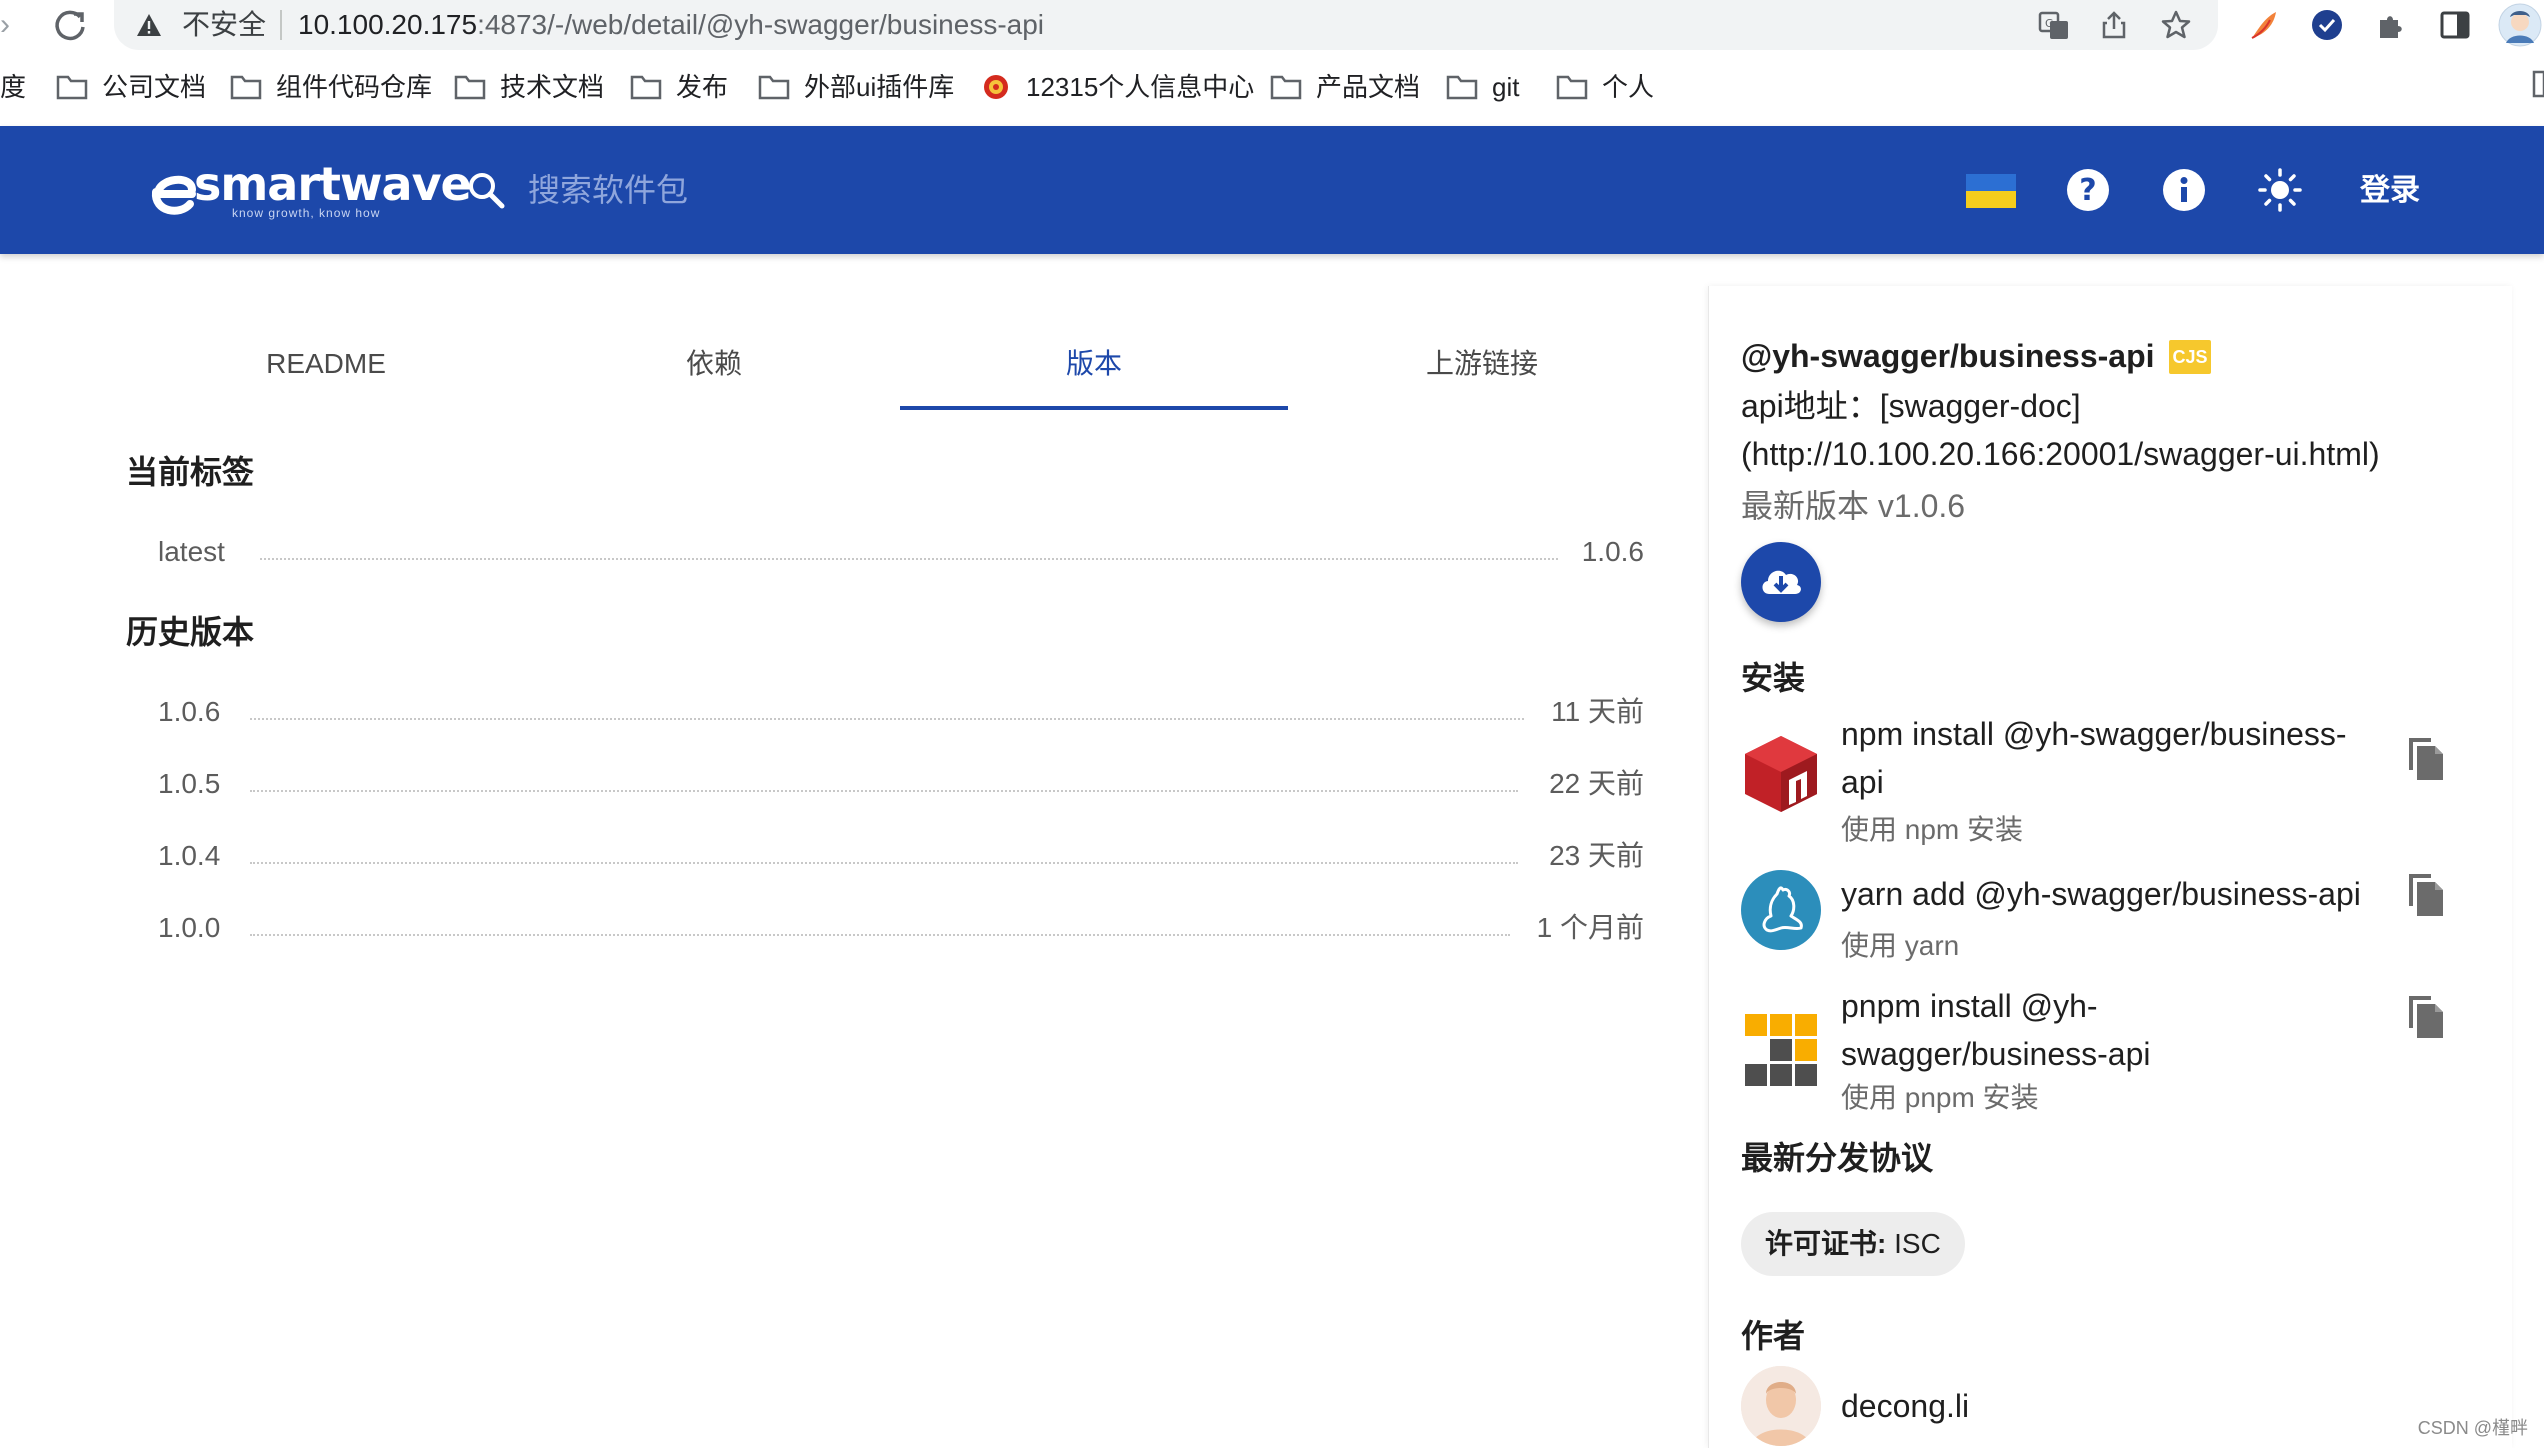  I want to click on share-icon, so click(2114, 25).